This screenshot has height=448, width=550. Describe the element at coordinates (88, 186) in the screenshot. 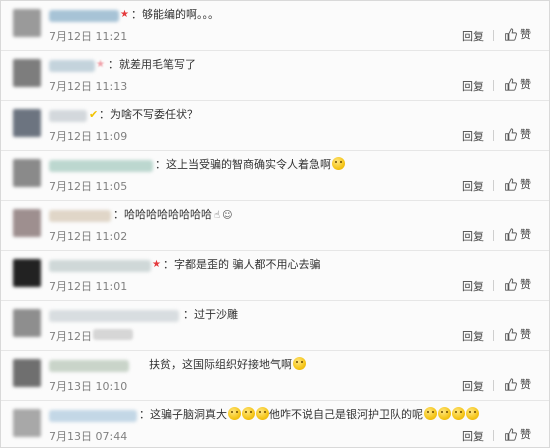

I see `comment-timestamp: 7月12日 11:05` at that location.